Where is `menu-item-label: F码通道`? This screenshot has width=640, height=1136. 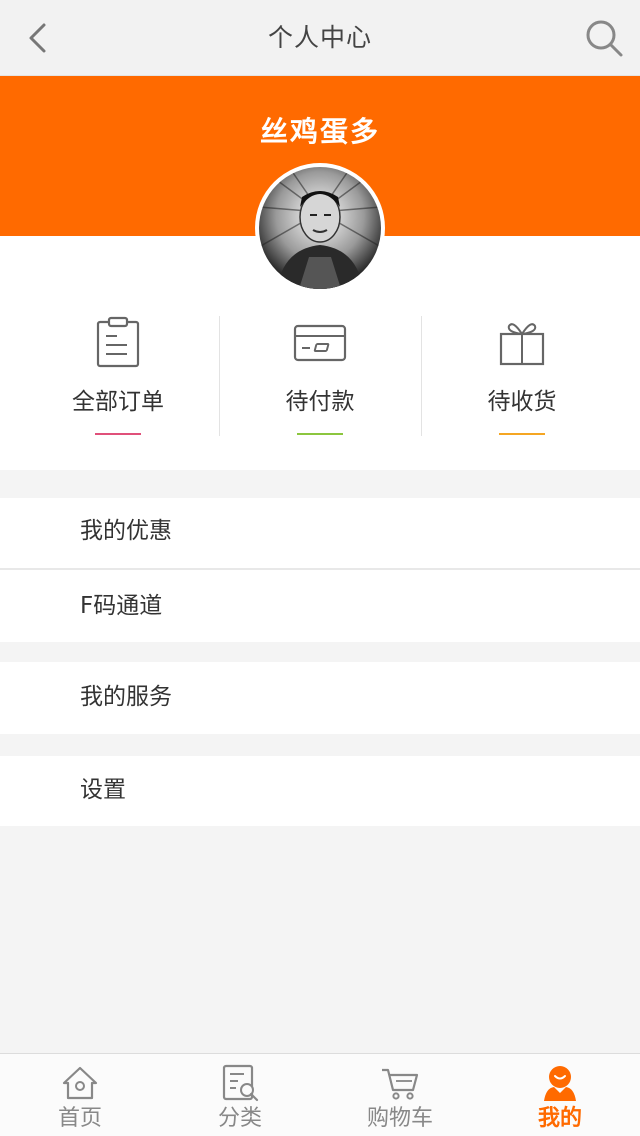 menu-item-label: F码通道 is located at coordinates (121, 606).